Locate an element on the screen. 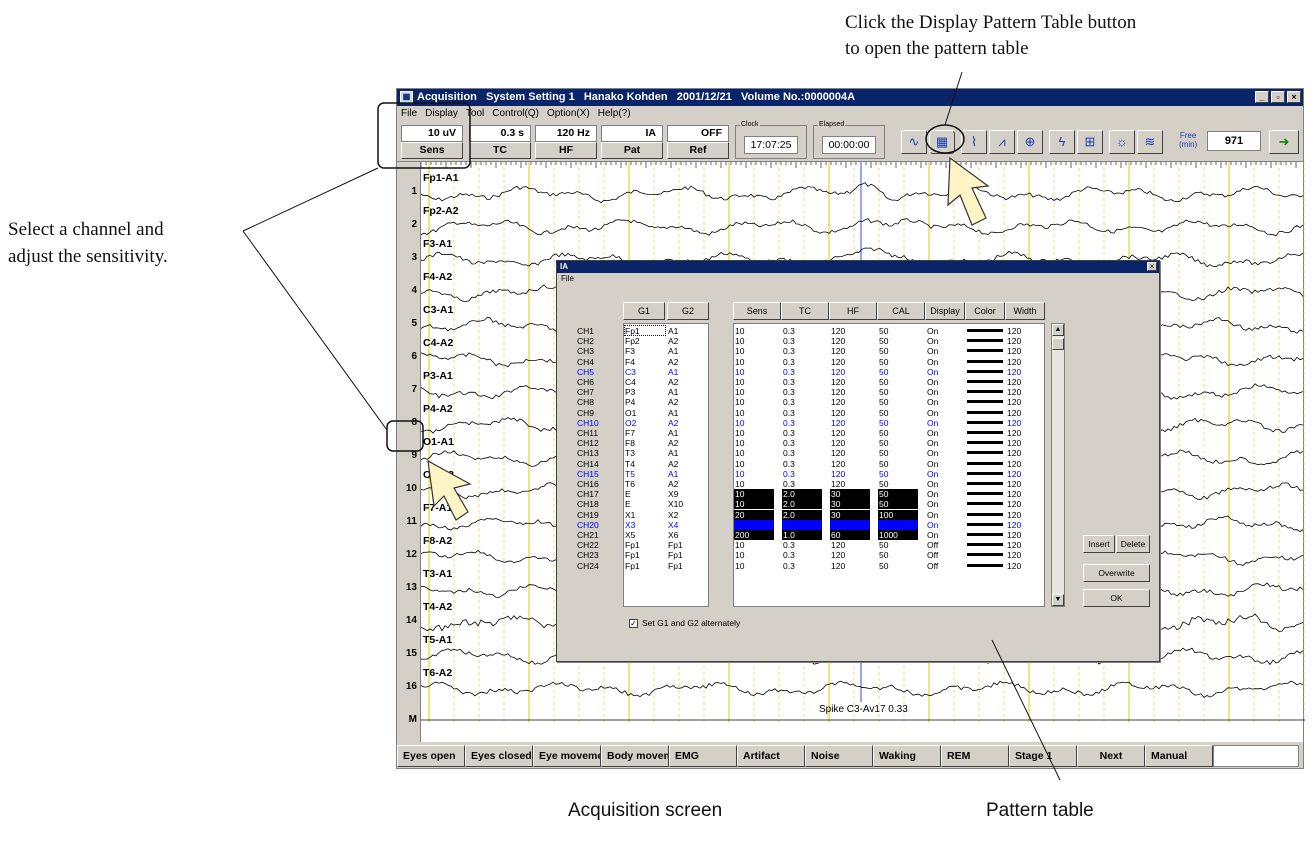 Image resolution: width=1315 pixels, height=843 pixels. pattern-cell-sens: 20 is located at coordinates (739, 525).